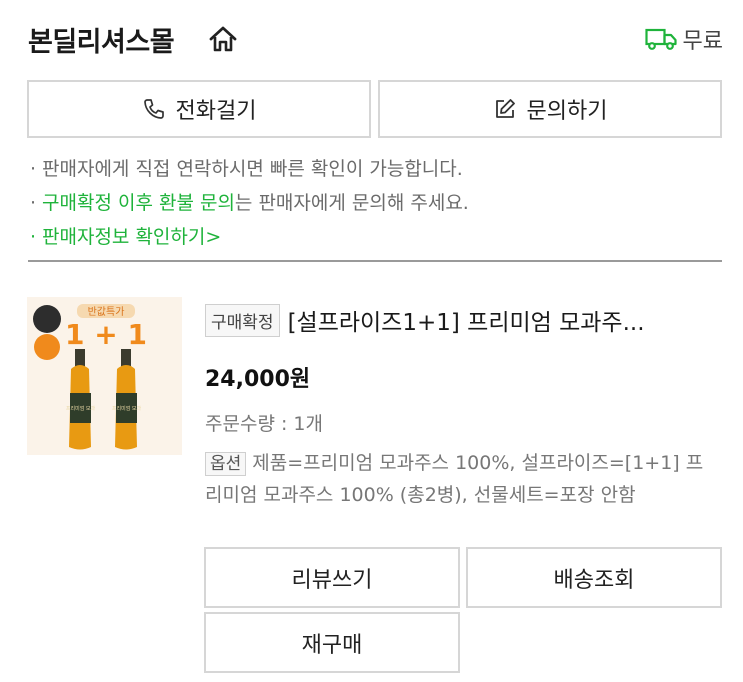 This screenshot has width=743, height=682. Describe the element at coordinates (702, 41) in the screenshot. I see `shipping-label: 무료` at that location.